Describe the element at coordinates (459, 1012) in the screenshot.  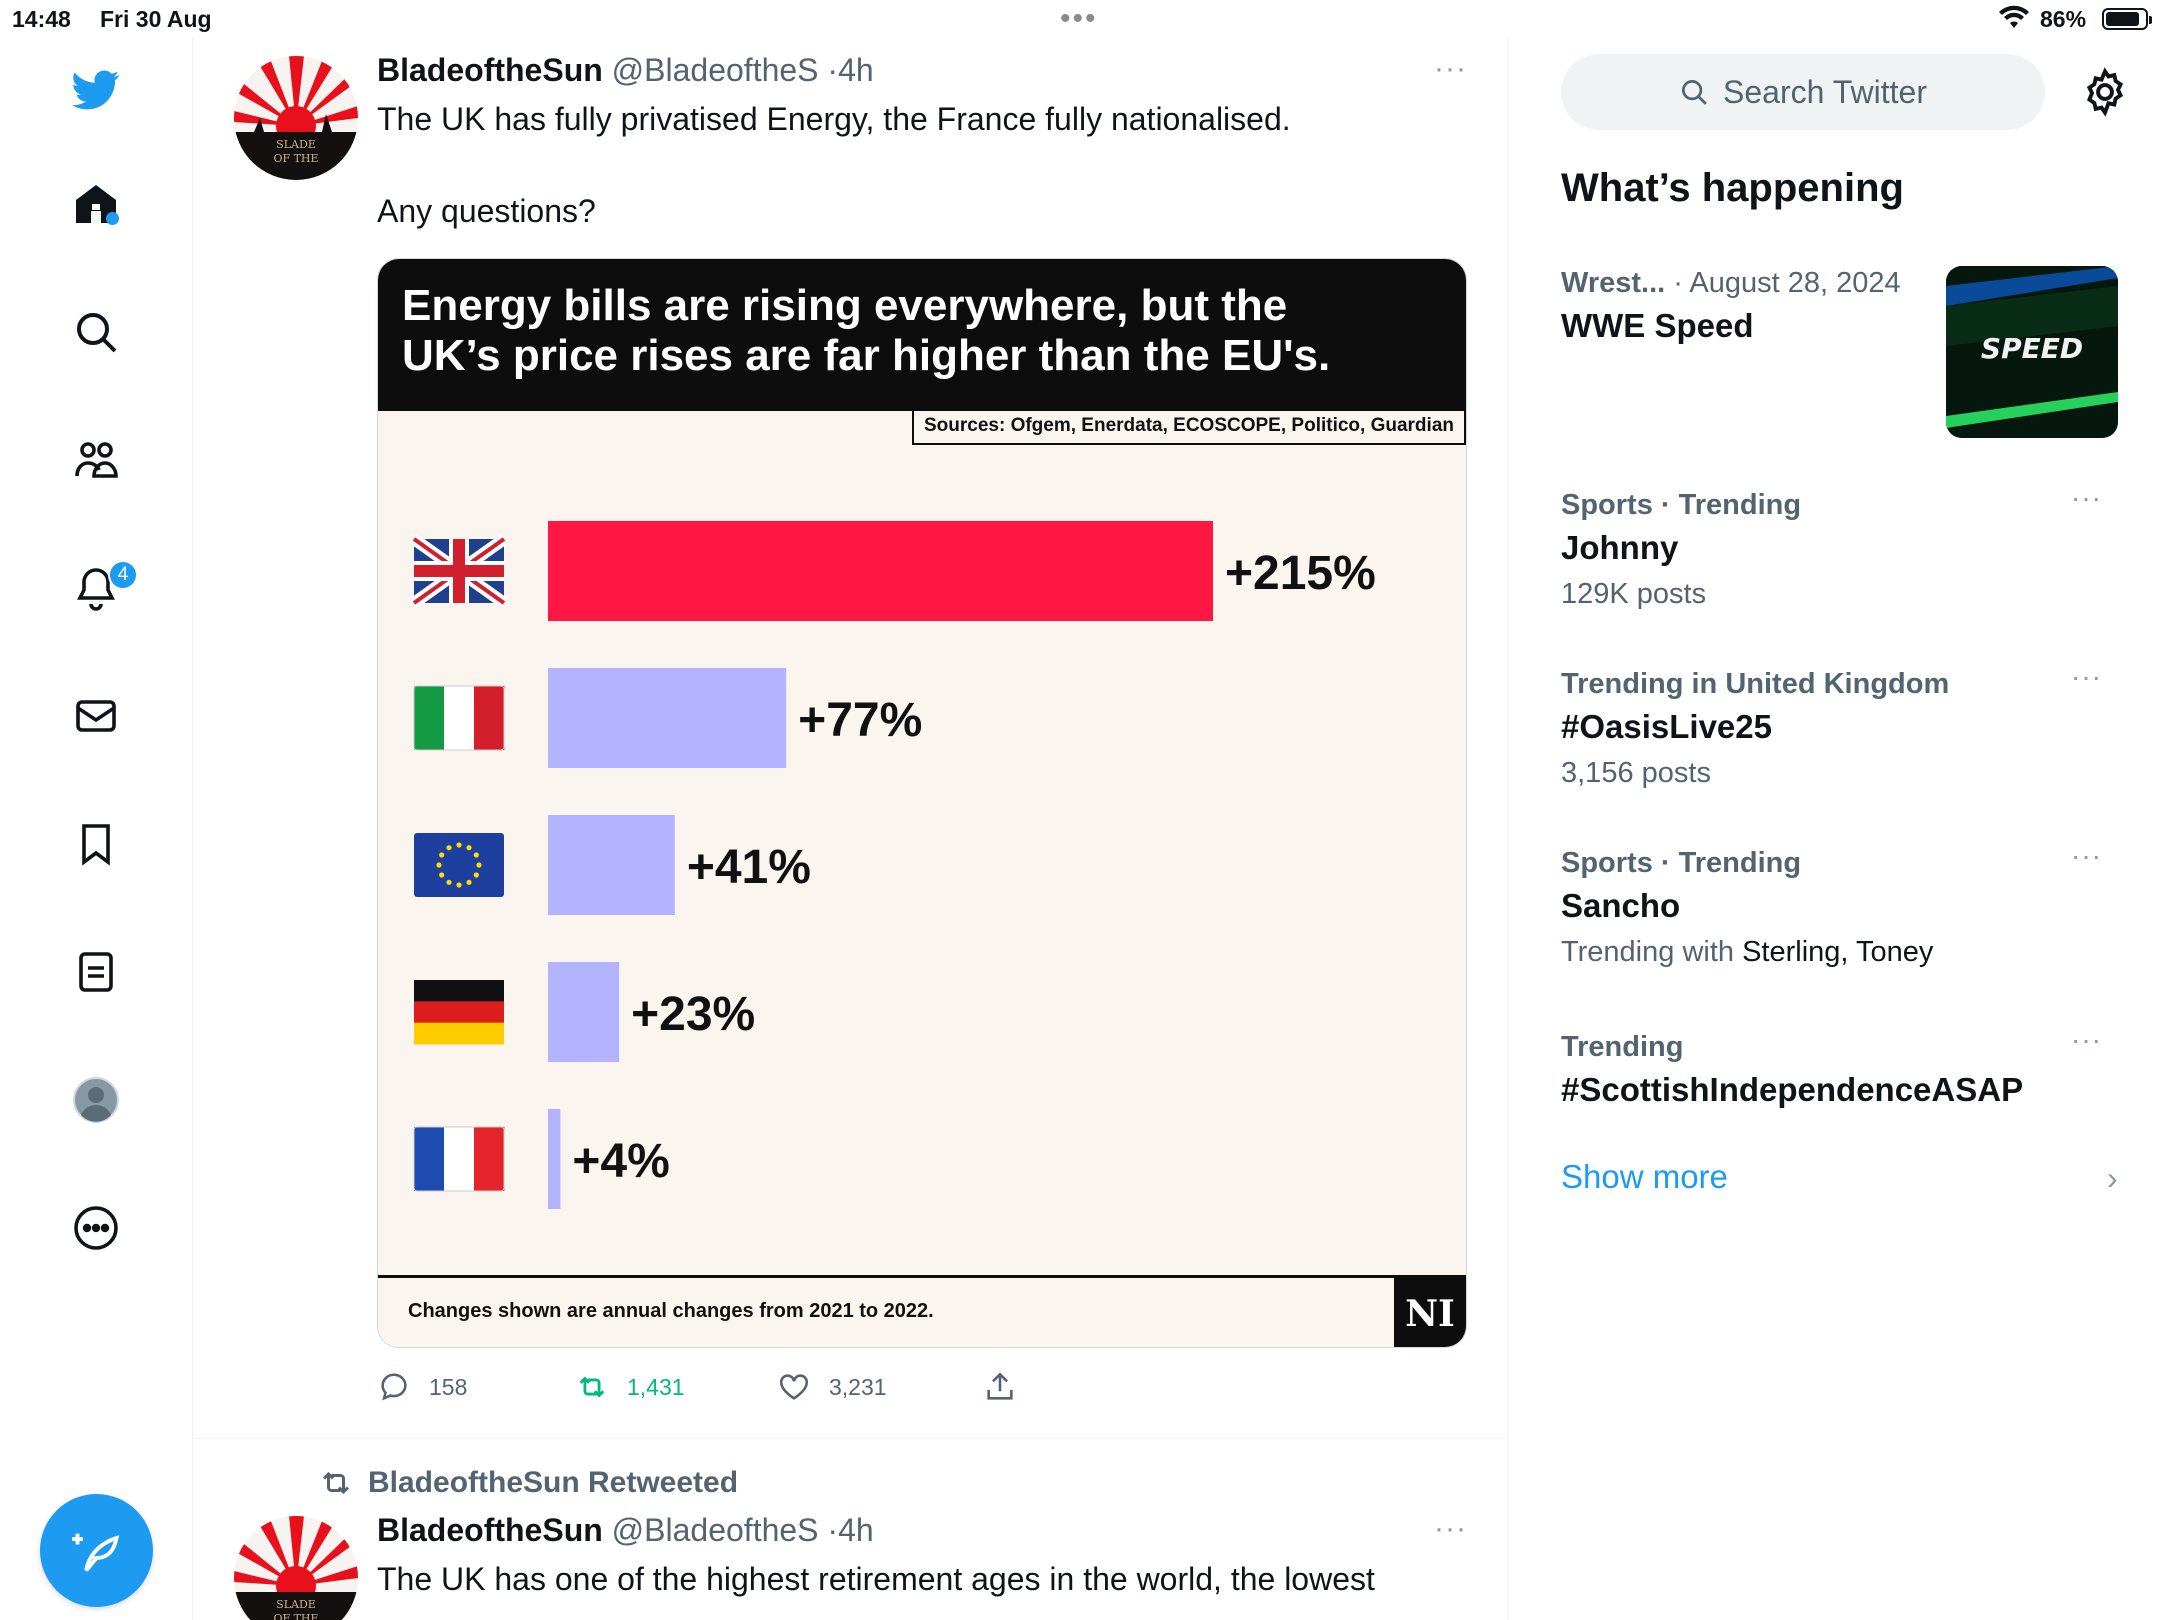
I see `flag-germany-icon` at that location.